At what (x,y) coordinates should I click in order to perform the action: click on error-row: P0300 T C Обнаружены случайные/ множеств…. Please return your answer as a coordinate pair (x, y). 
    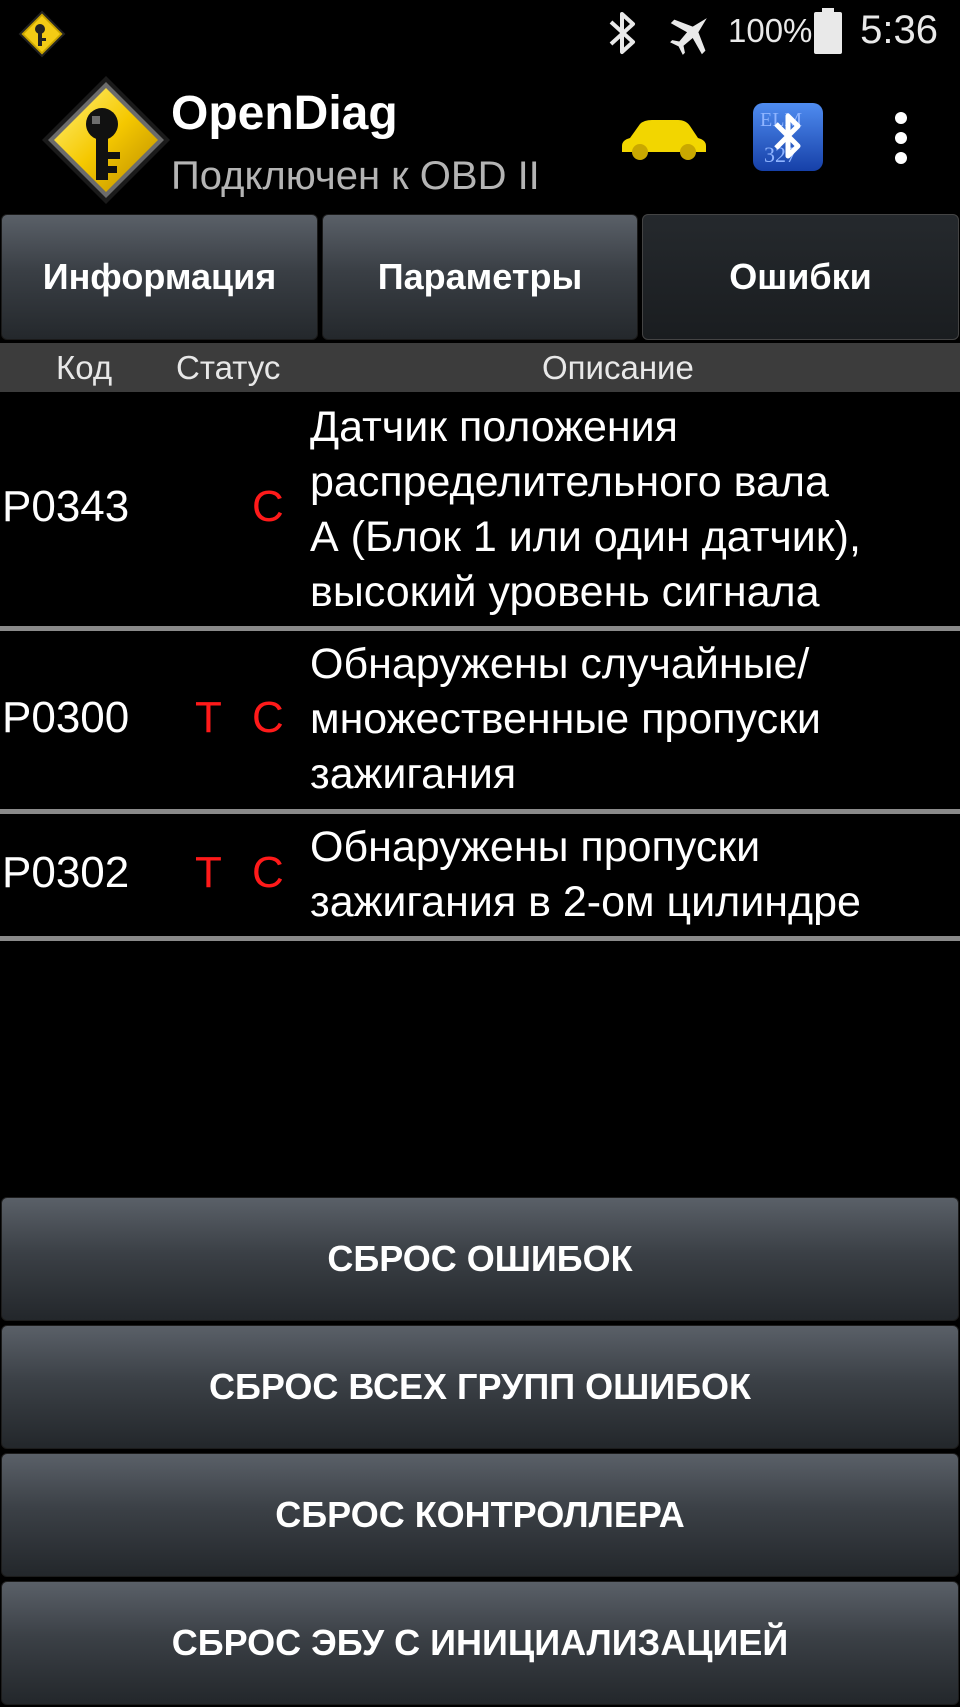
    Looking at the image, I should click on (480, 720).